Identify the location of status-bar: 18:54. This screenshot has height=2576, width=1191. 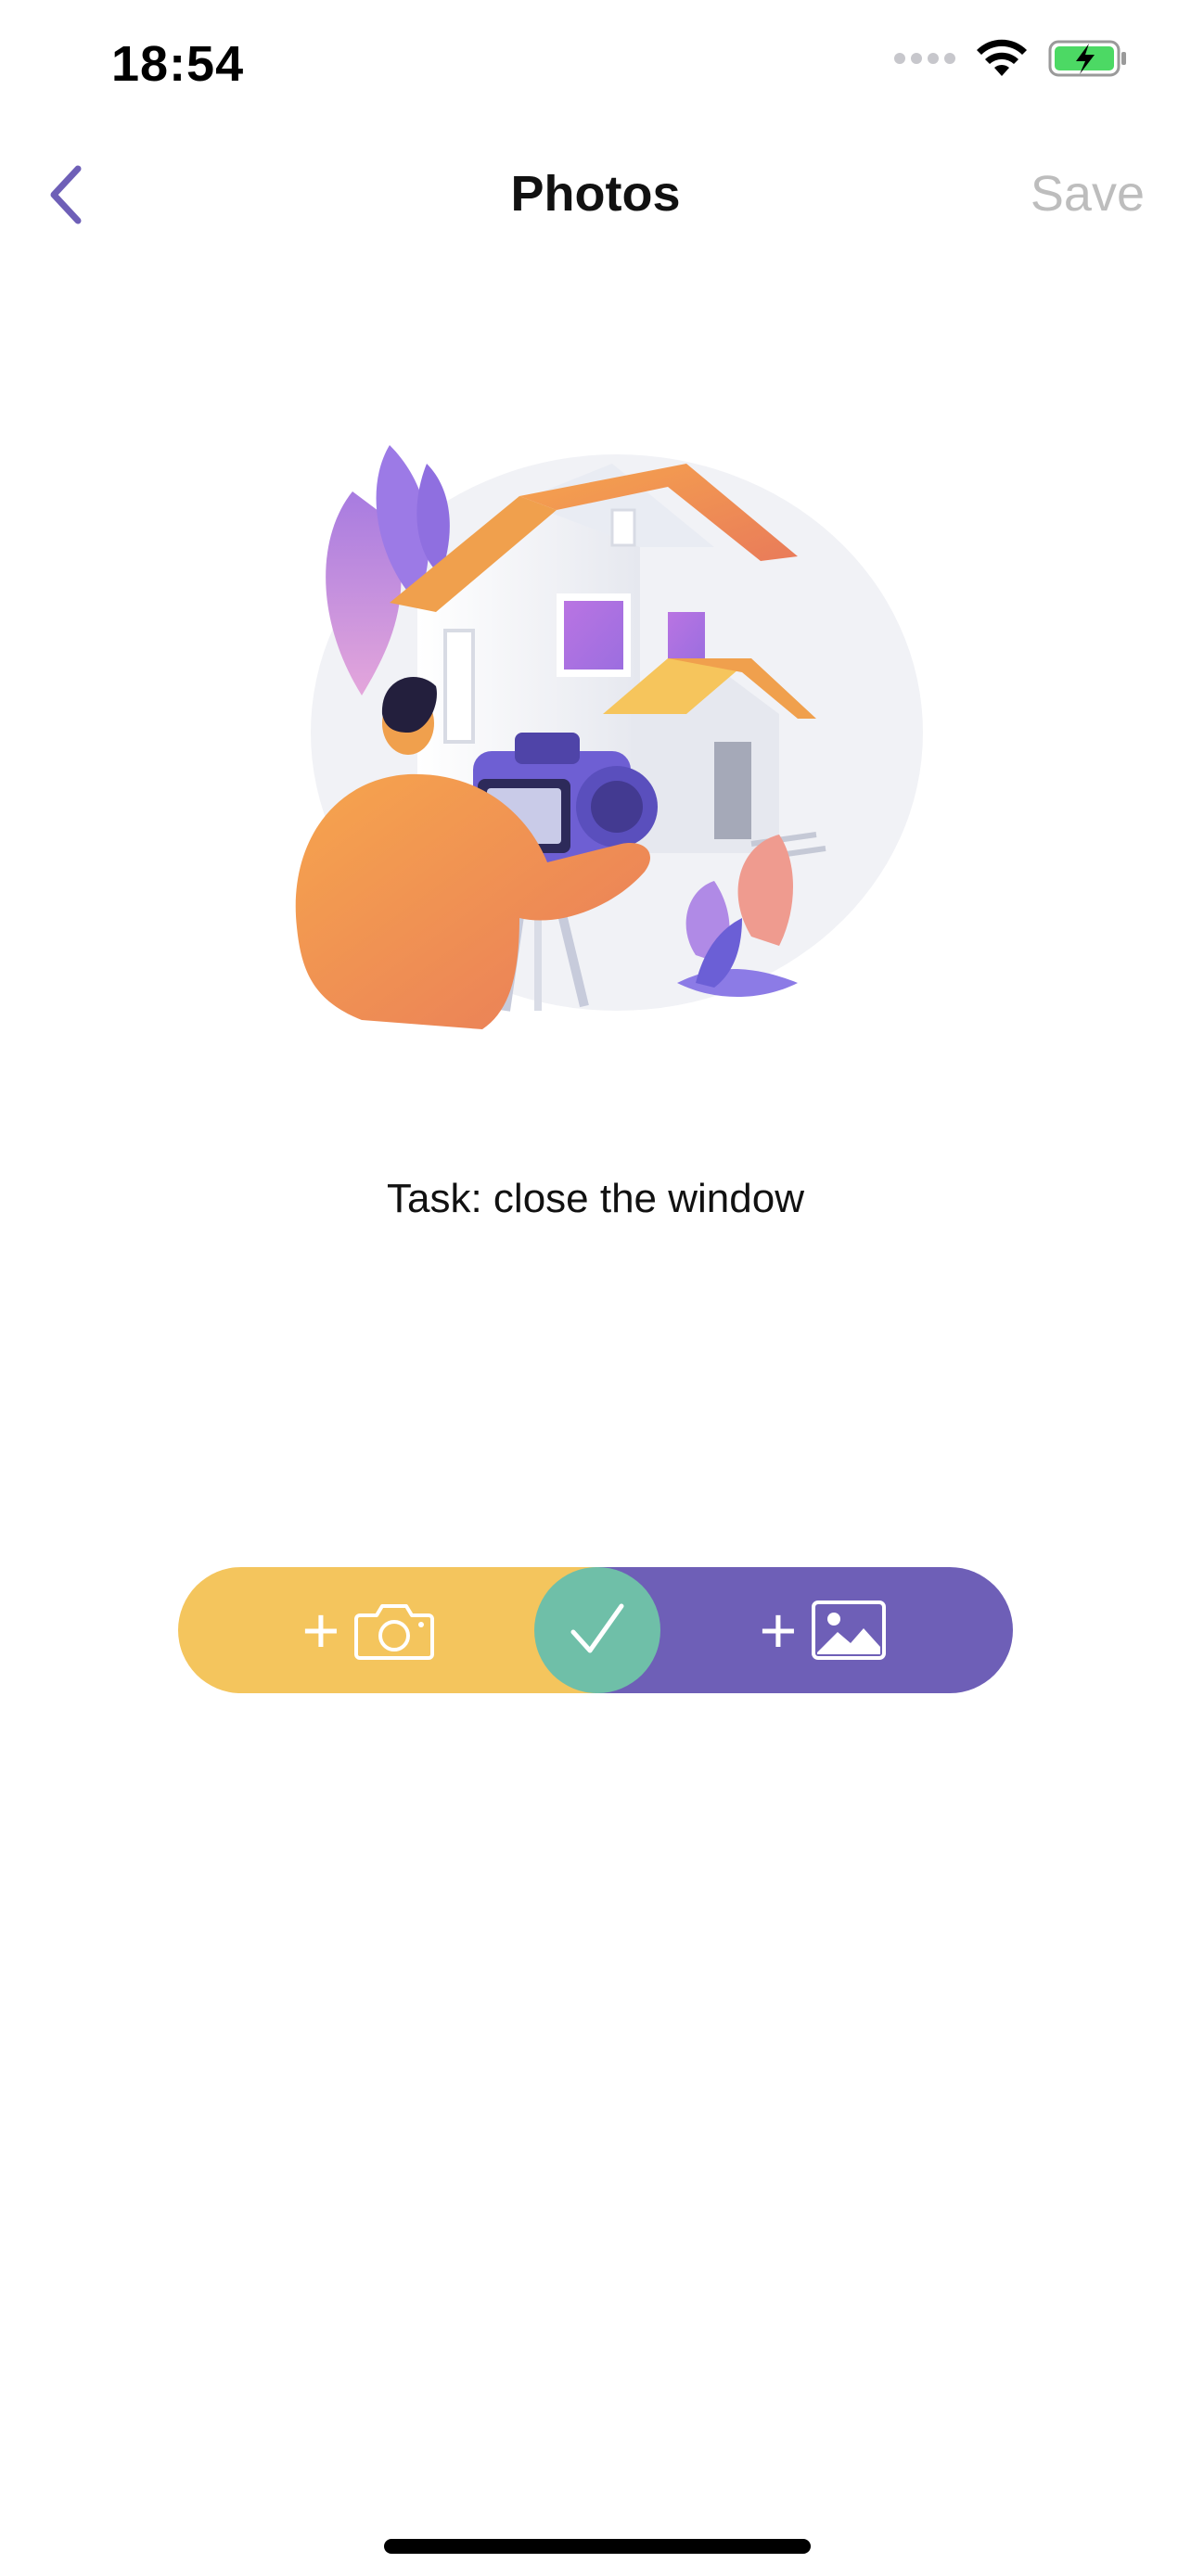
(595, 65).